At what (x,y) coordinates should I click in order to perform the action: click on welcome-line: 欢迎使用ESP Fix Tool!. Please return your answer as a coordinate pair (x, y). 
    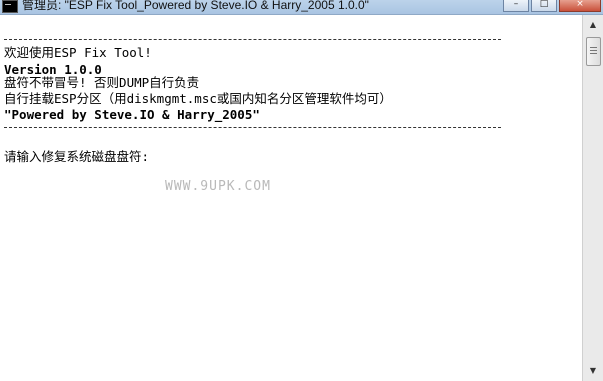
    Looking at the image, I should click on (78, 52).